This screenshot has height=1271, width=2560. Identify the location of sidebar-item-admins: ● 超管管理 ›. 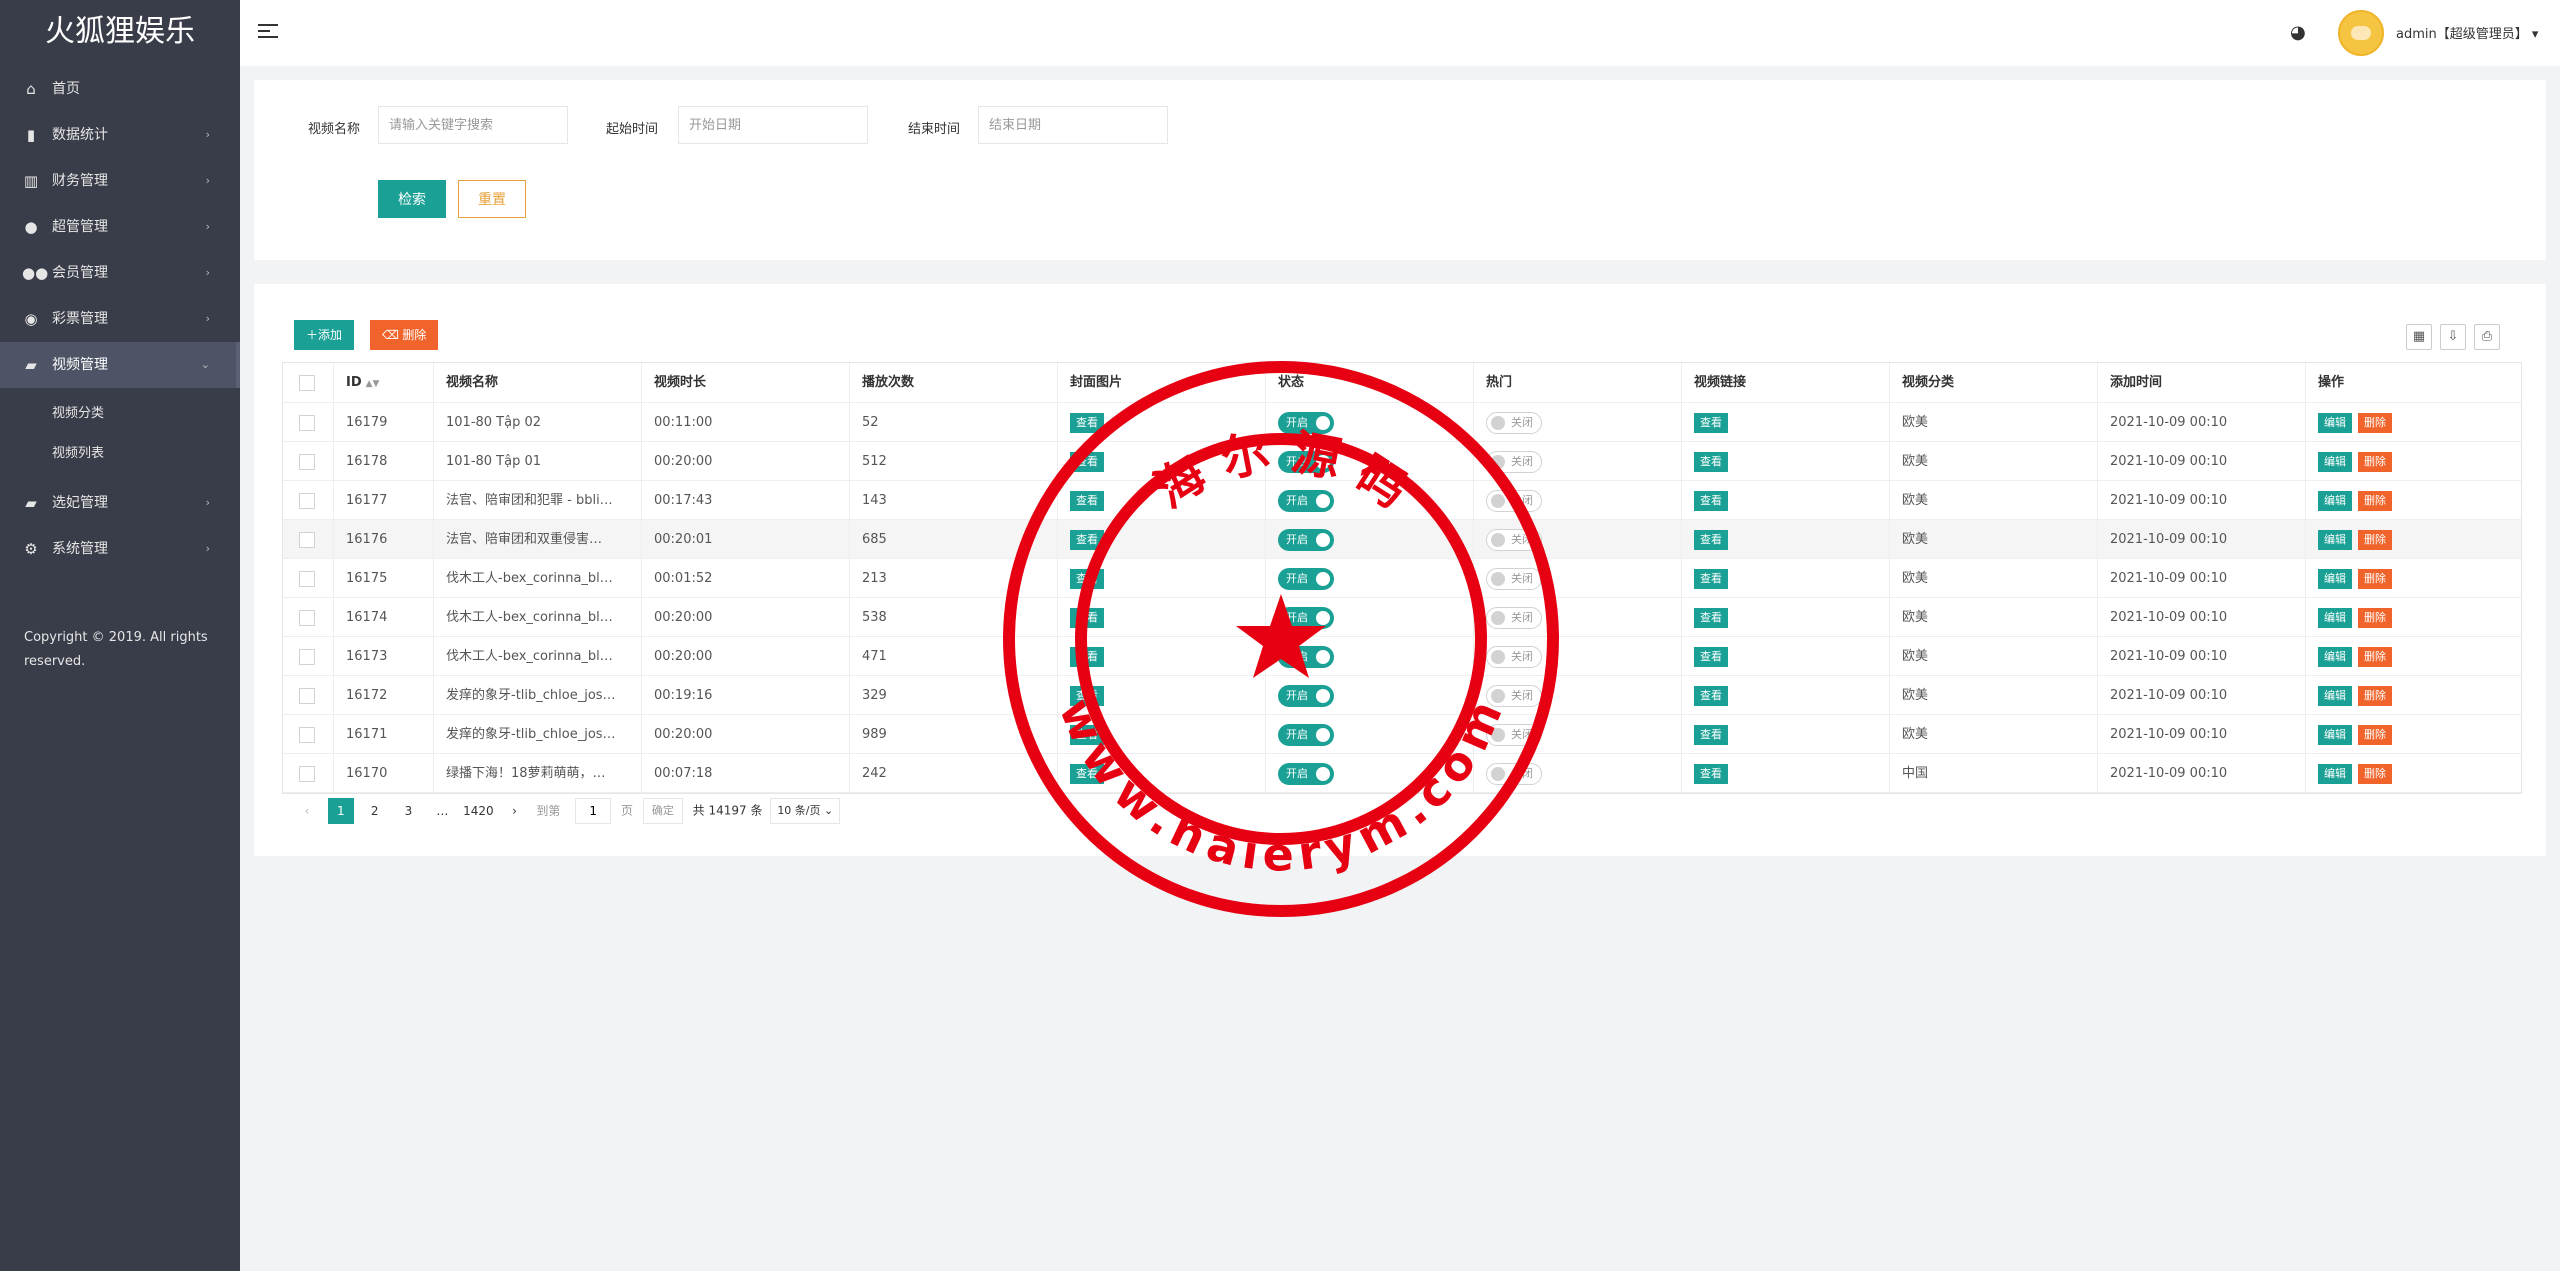
(120, 227).